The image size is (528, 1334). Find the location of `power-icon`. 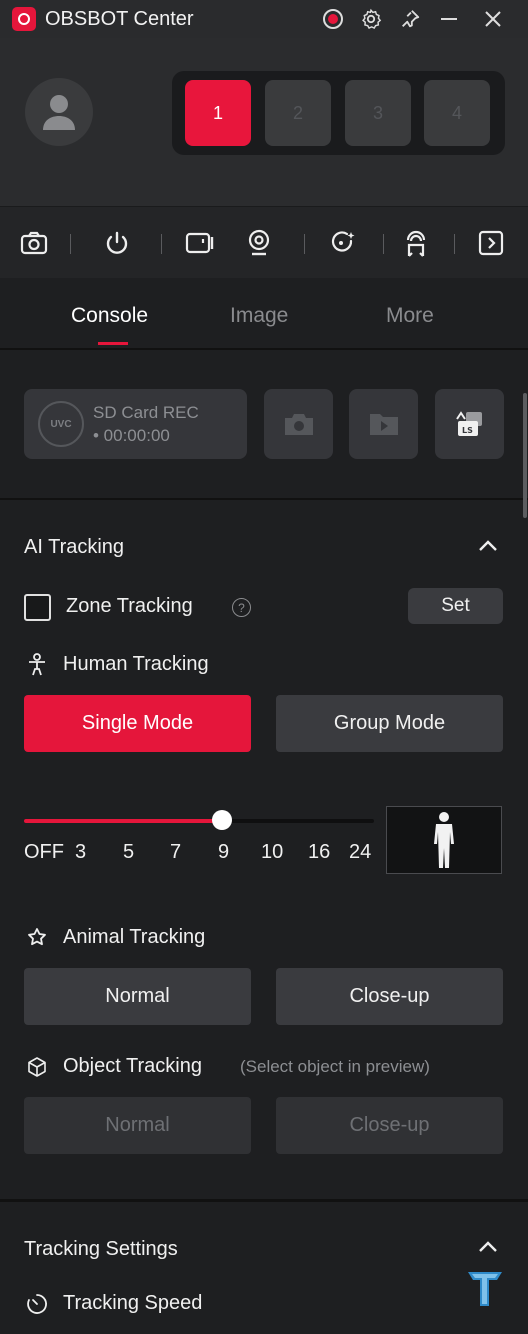

power-icon is located at coordinates (117, 243).